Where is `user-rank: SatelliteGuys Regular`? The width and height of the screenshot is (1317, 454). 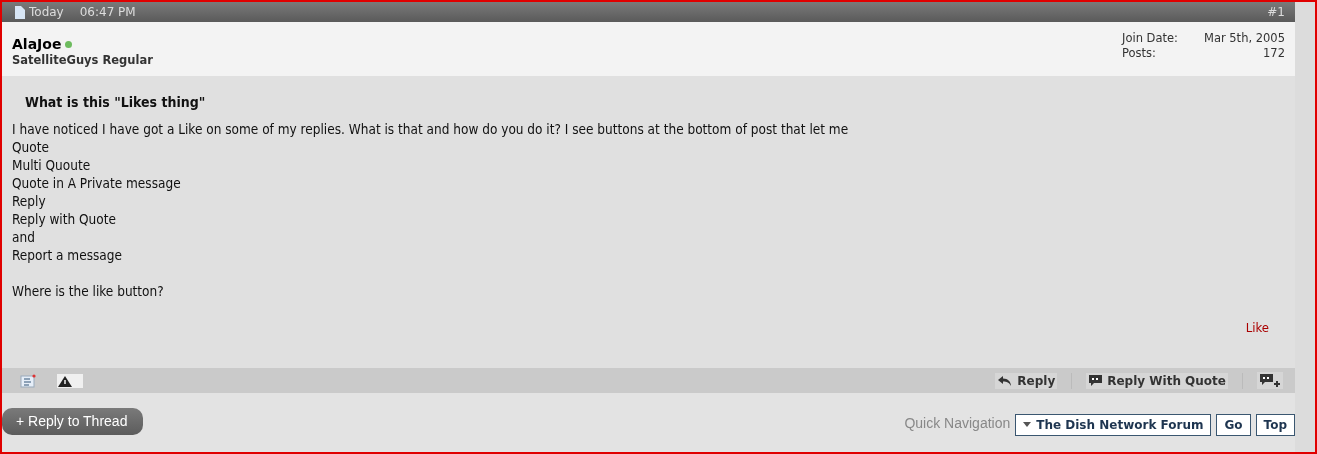 user-rank: SatelliteGuys Regular is located at coordinates (82, 60).